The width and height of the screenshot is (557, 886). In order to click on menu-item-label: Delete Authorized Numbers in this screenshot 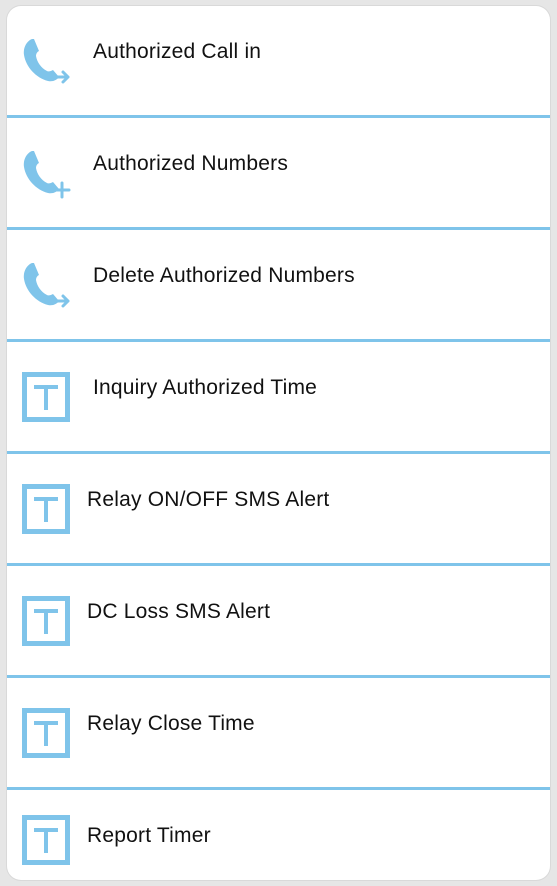, I will do `click(224, 275)`.